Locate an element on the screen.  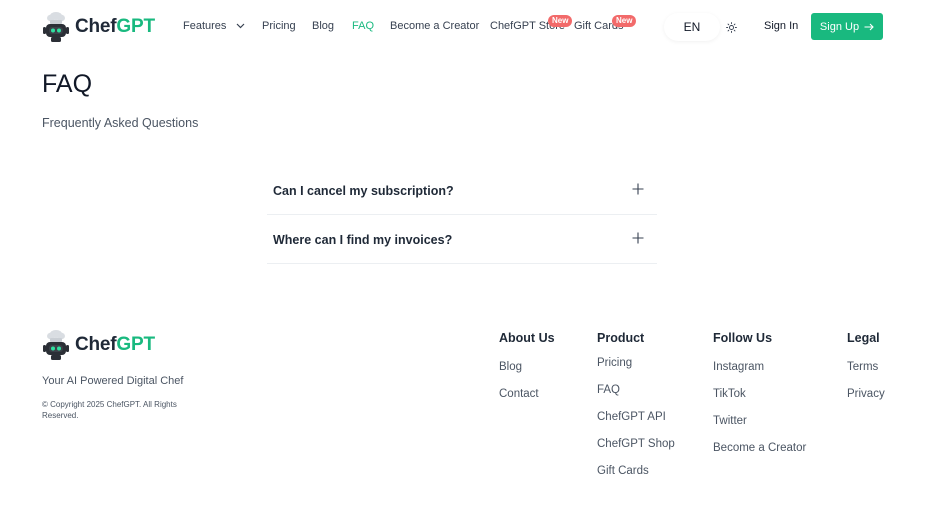
footer-link-privacy: Privacy is located at coordinates (866, 394).